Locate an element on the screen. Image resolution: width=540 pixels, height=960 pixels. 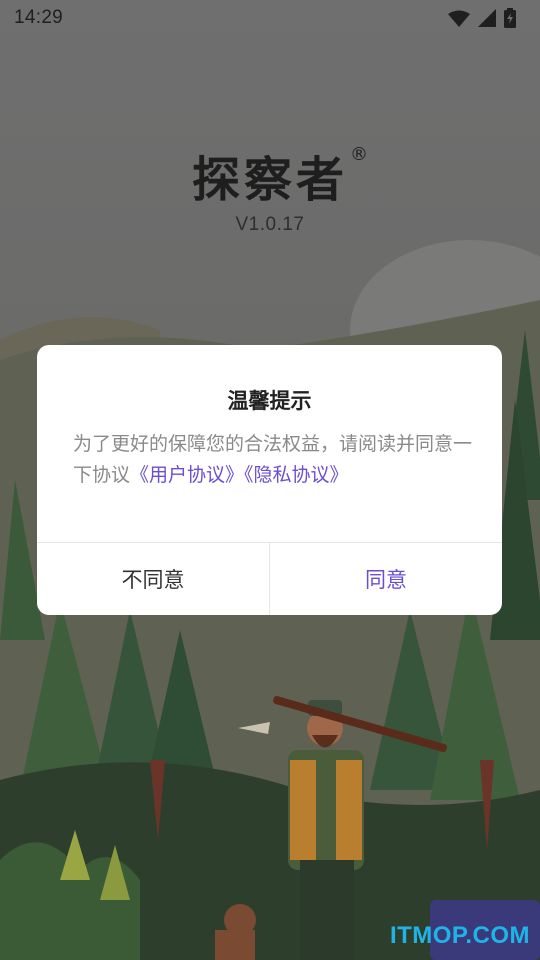
signal-icon is located at coordinates (487, 18).